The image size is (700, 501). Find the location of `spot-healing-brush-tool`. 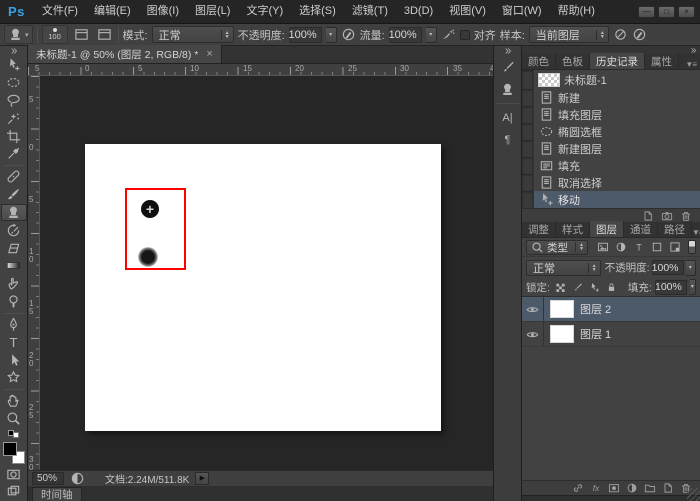

spot-healing-brush-tool is located at coordinates (14, 177).